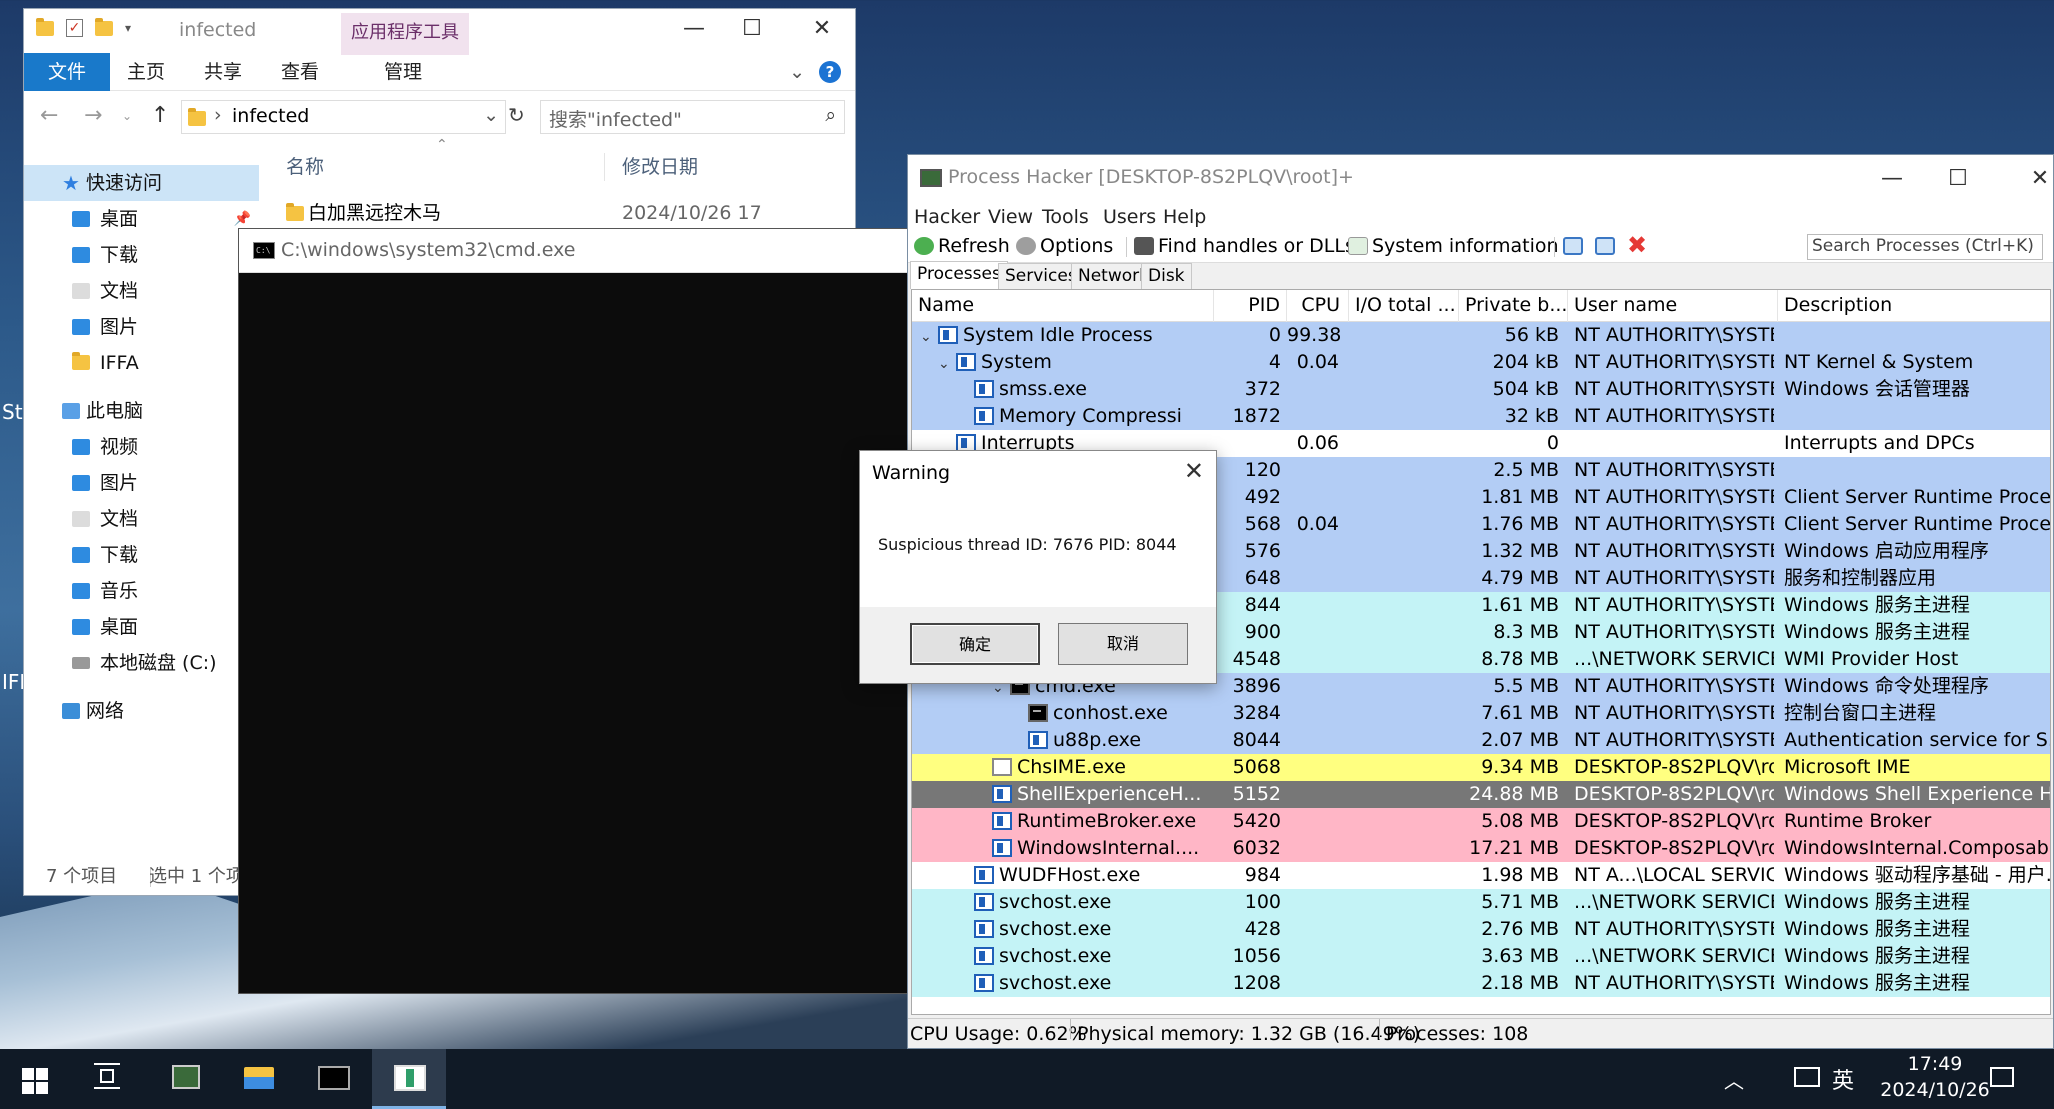 Image resolution: width=2054 pixels, height=1109 pixels. What do you see at coordinates (1843, 1079) in the screenshot?
I see `ime-indicator: 英` at bounding box center [1843, 1079].